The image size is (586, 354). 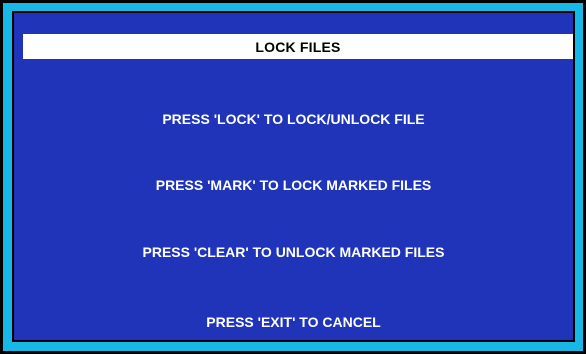 What do you see at coordinates (293, 185) in the screenshot?
I see `instruction-mark: PRESS 'MARK' TO LOCK MARKED FILES` at bounding box center [293, 185].